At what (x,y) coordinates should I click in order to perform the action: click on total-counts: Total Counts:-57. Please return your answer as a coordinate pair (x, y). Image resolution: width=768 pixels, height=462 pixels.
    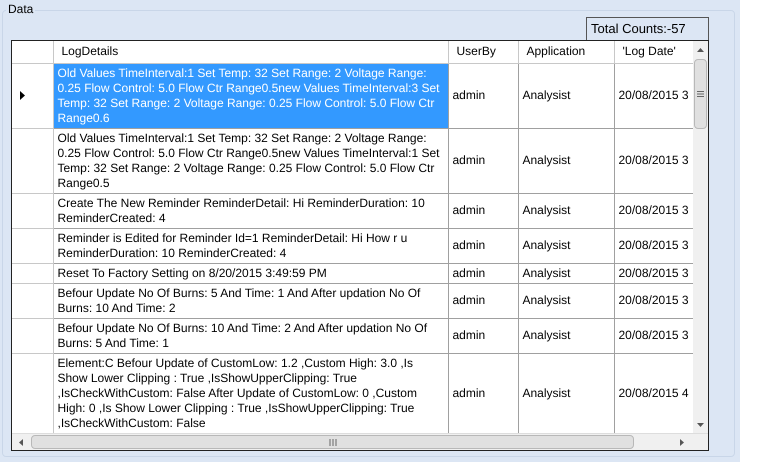
    Looking at the image, I should click on (647, 29).